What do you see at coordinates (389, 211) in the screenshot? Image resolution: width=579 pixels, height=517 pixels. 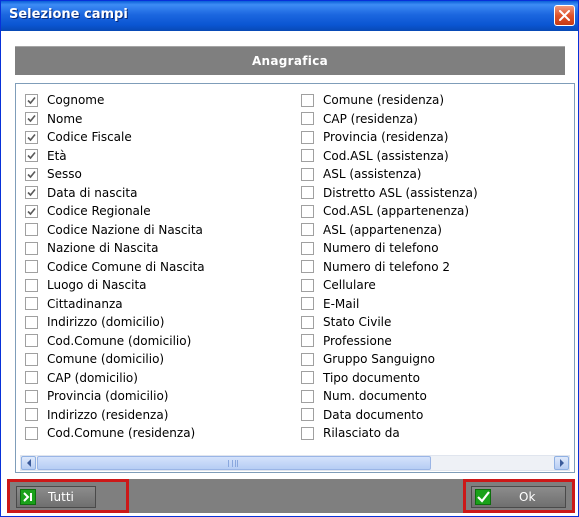 I see `field-option: Cod.ASL (appartenenza)` at bounding box center [389, 211].